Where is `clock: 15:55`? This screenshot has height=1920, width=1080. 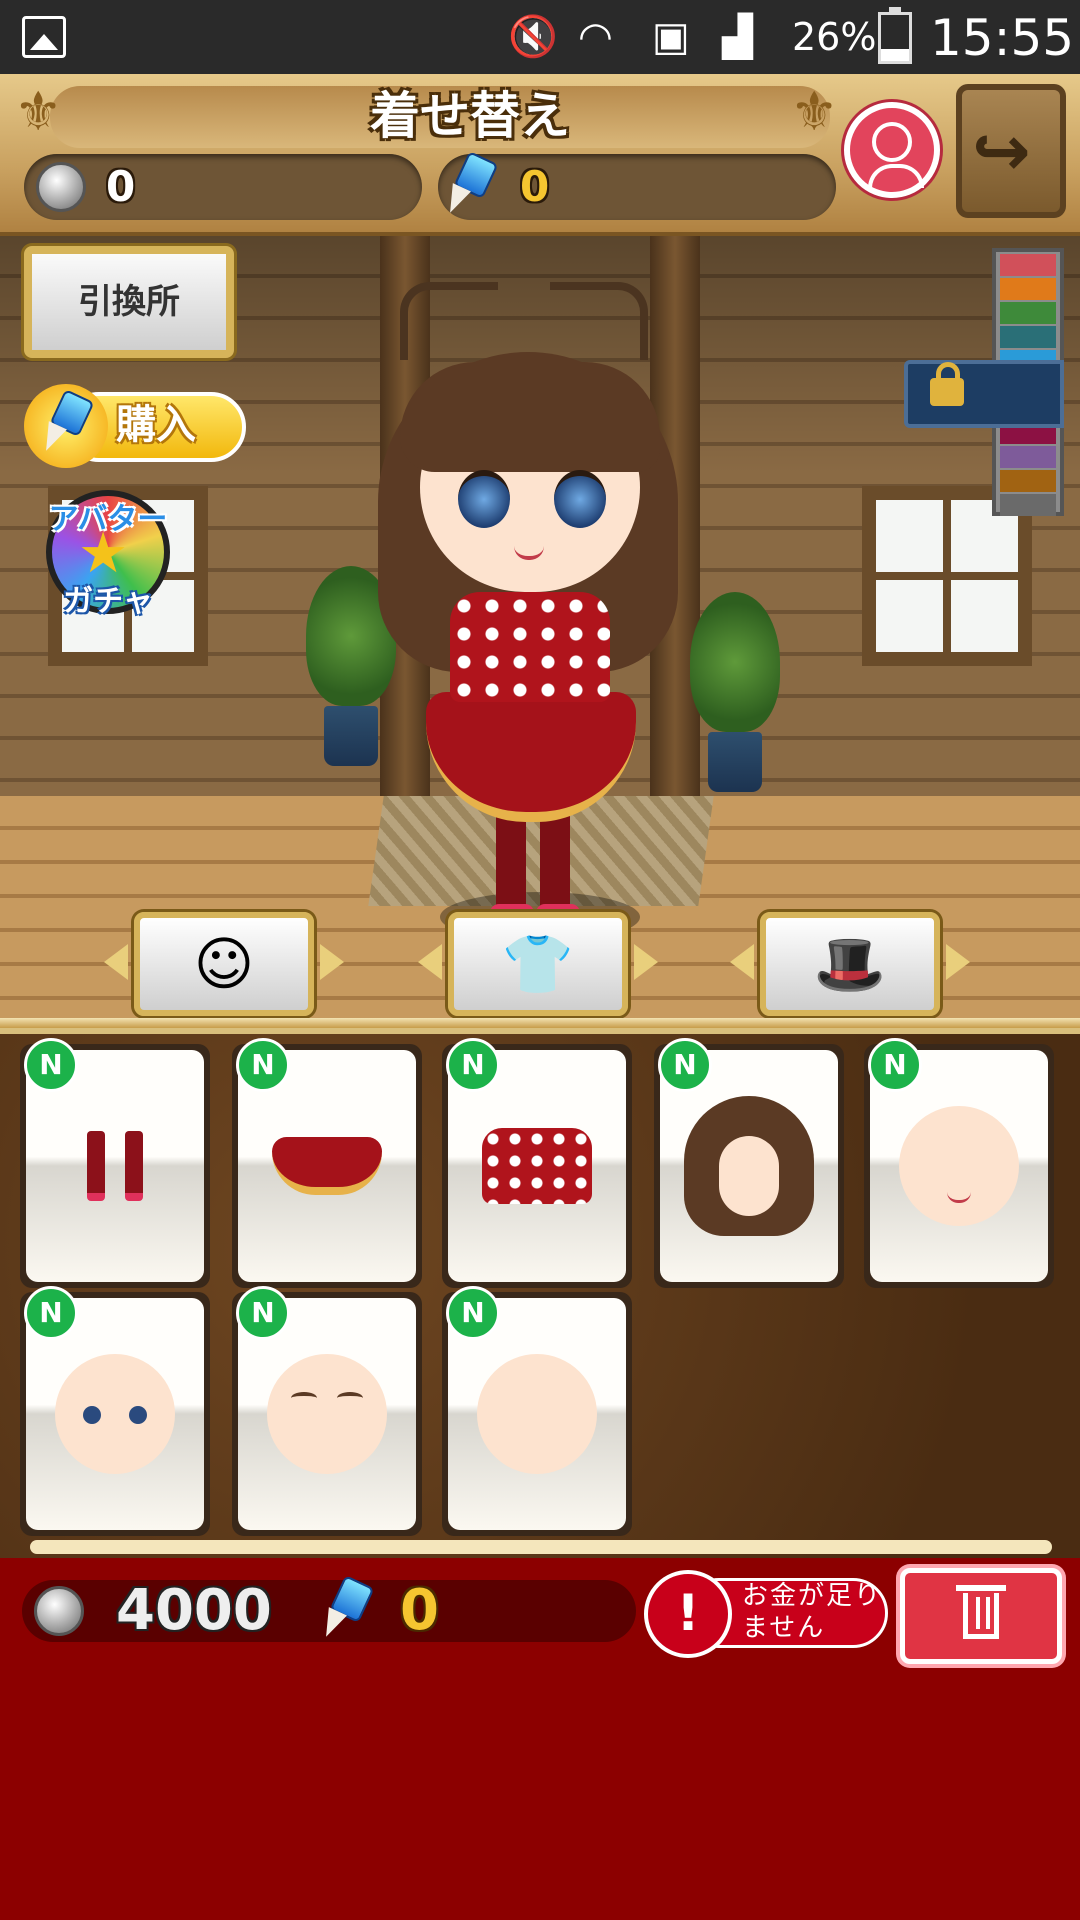
clock: 15:55 is located at coordinates (1002, 38).